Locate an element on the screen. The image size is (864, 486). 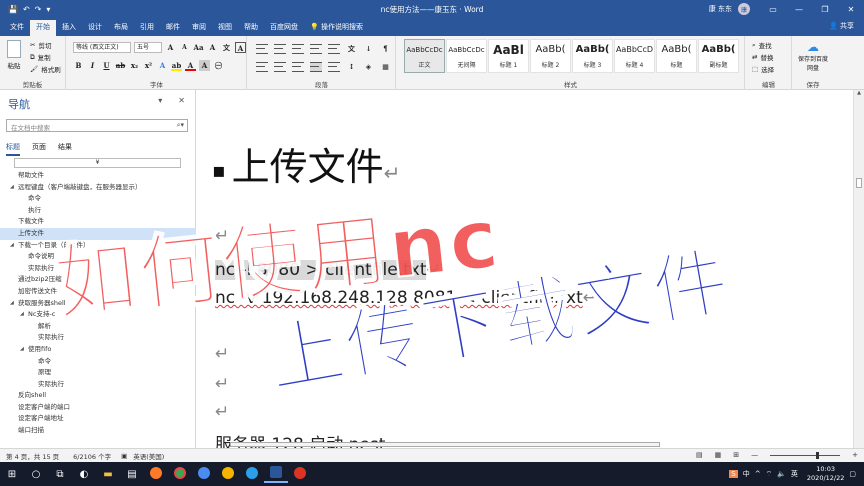
ribbon-display-icon: ▭ is located at coordinates (773, 9).